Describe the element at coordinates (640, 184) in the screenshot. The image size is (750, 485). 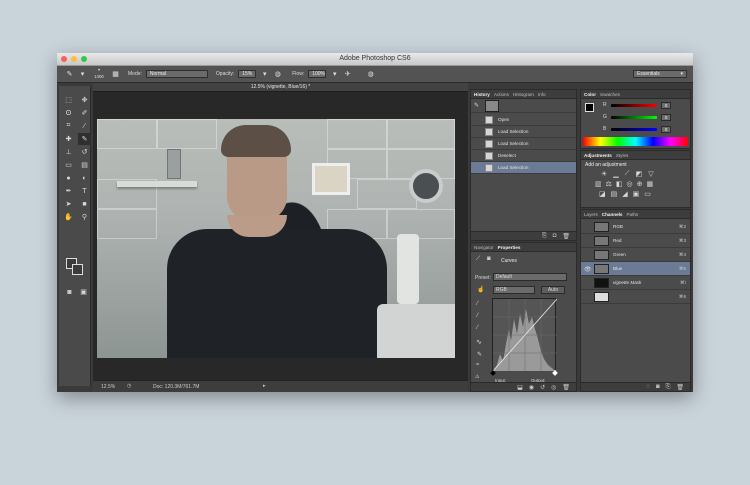
I see `channel-mixer-icon: ⊕` at that location.